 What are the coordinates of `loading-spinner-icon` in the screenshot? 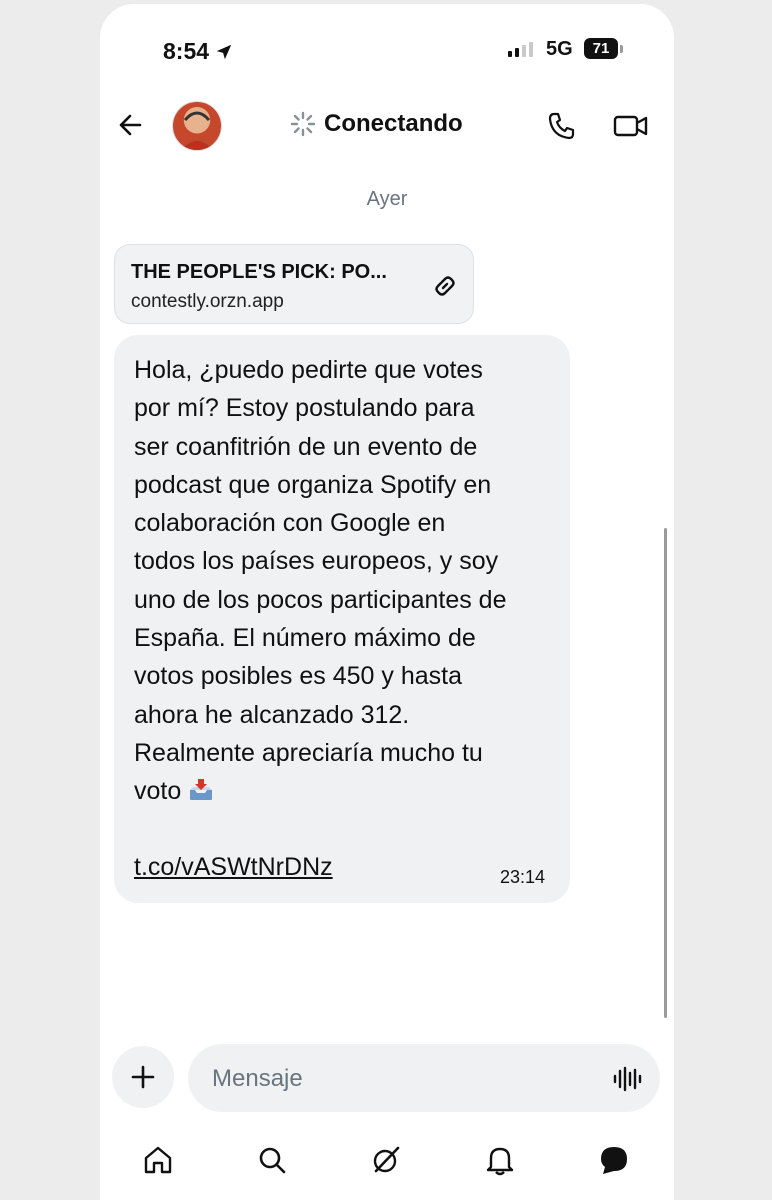 It's located at (303, 124).